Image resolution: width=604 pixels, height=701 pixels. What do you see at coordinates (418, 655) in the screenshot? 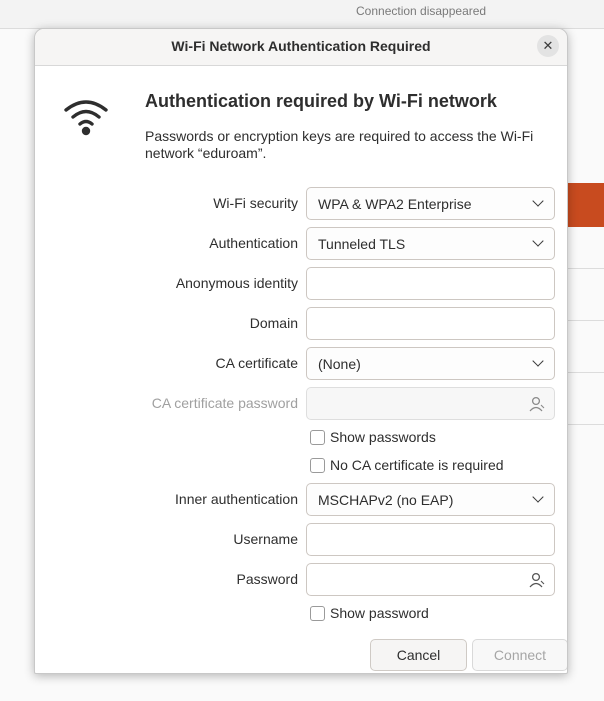
I see `cancel-button: Cancel` at bounding box center [418, 655].